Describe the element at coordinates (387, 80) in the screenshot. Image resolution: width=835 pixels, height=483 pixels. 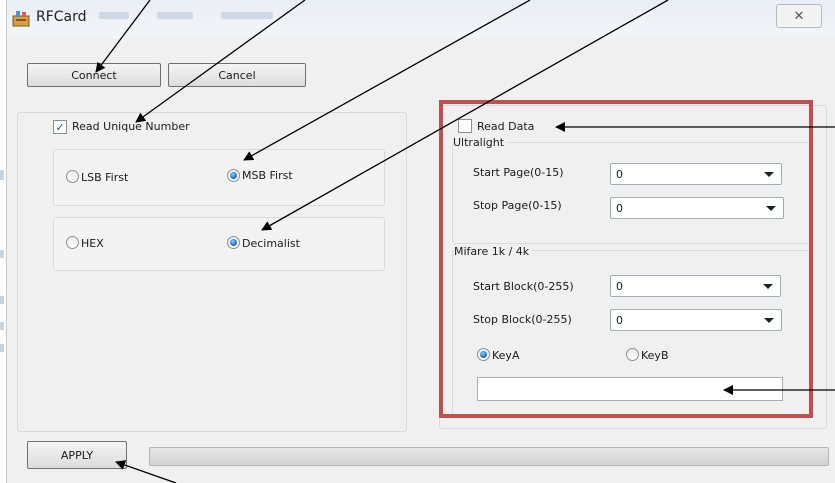
I see `arrow-to-msb-first` at that location.